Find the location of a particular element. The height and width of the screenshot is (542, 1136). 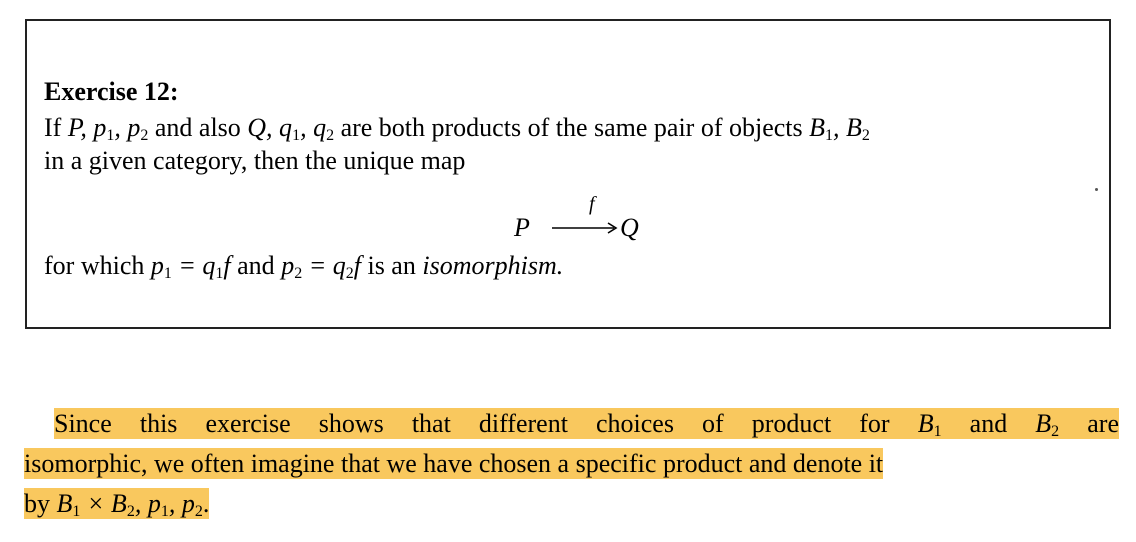

text: are is located at coordinates (1089, 423).